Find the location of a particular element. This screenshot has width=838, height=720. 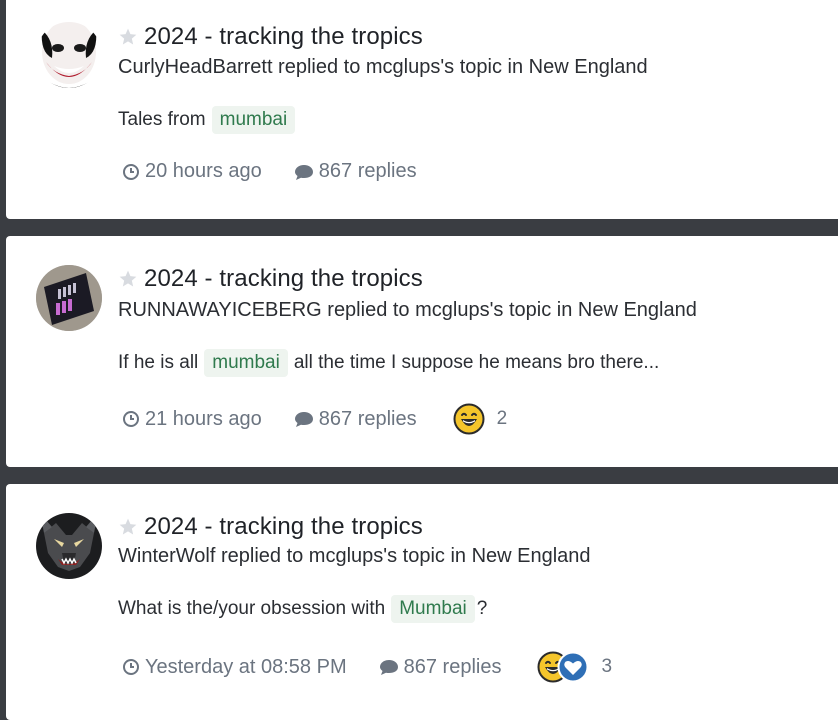

reactions-summary: 2 is located at coordinates (480, 419).